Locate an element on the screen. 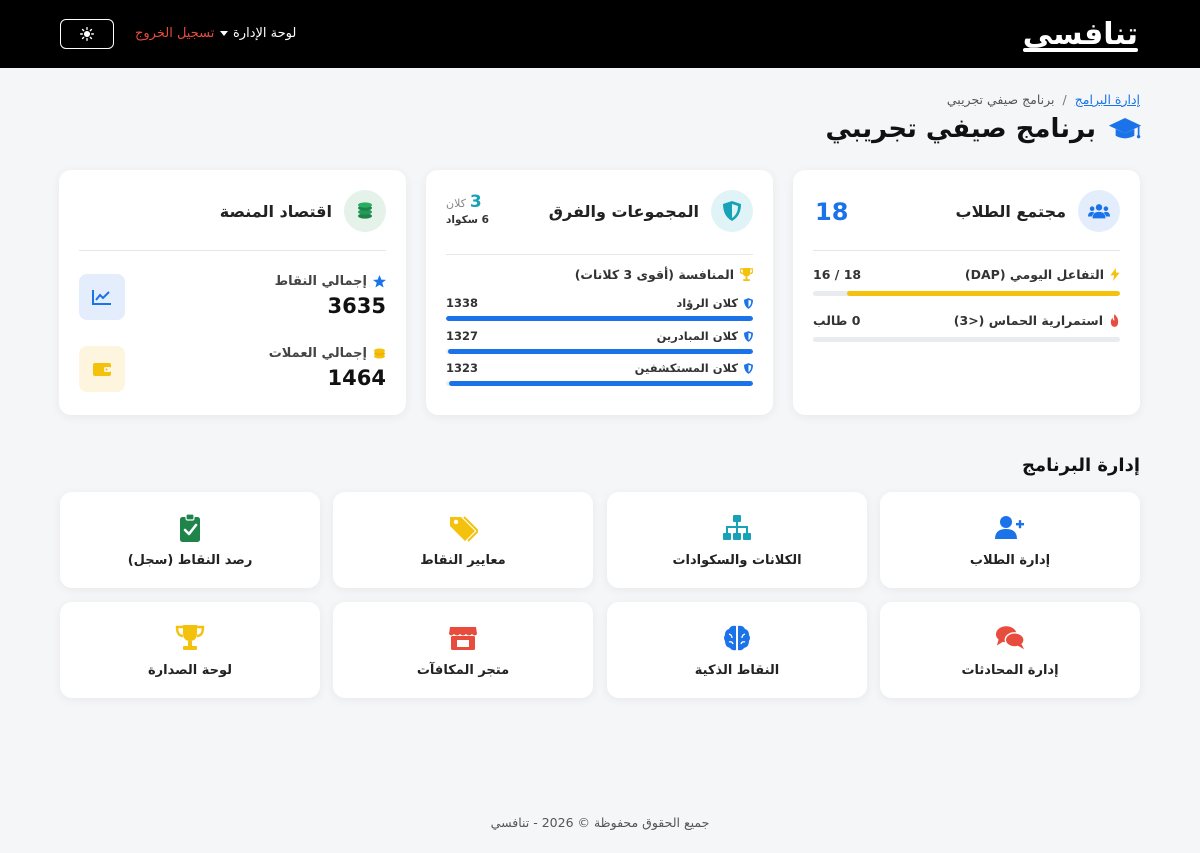 The image size is (1200, 853). squad-count: 6 سكواد is located at coordinates (467, 220).